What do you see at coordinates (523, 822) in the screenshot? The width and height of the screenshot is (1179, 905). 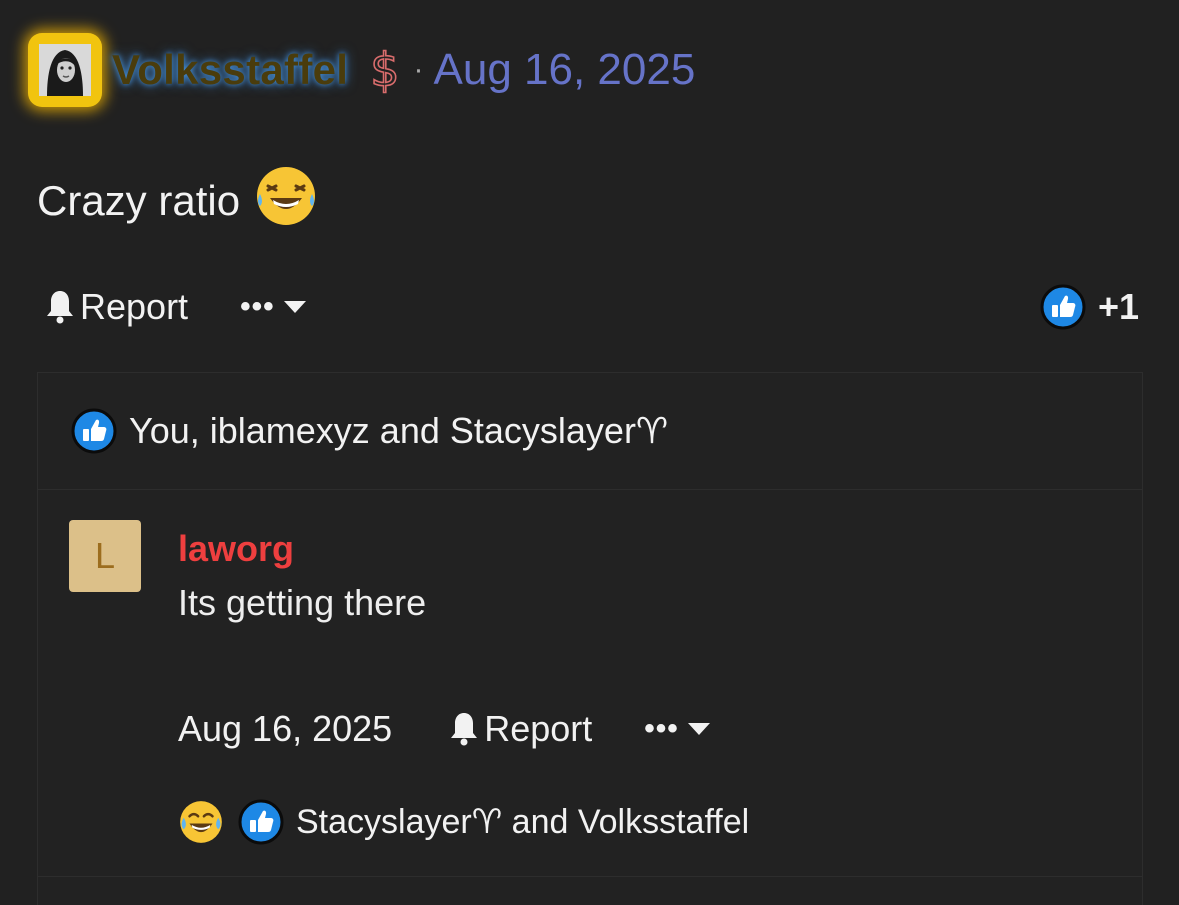 I see `reply-reactions-text: Stacyslayer♈ and Volksstaffel` at bounding box center [523, 822].